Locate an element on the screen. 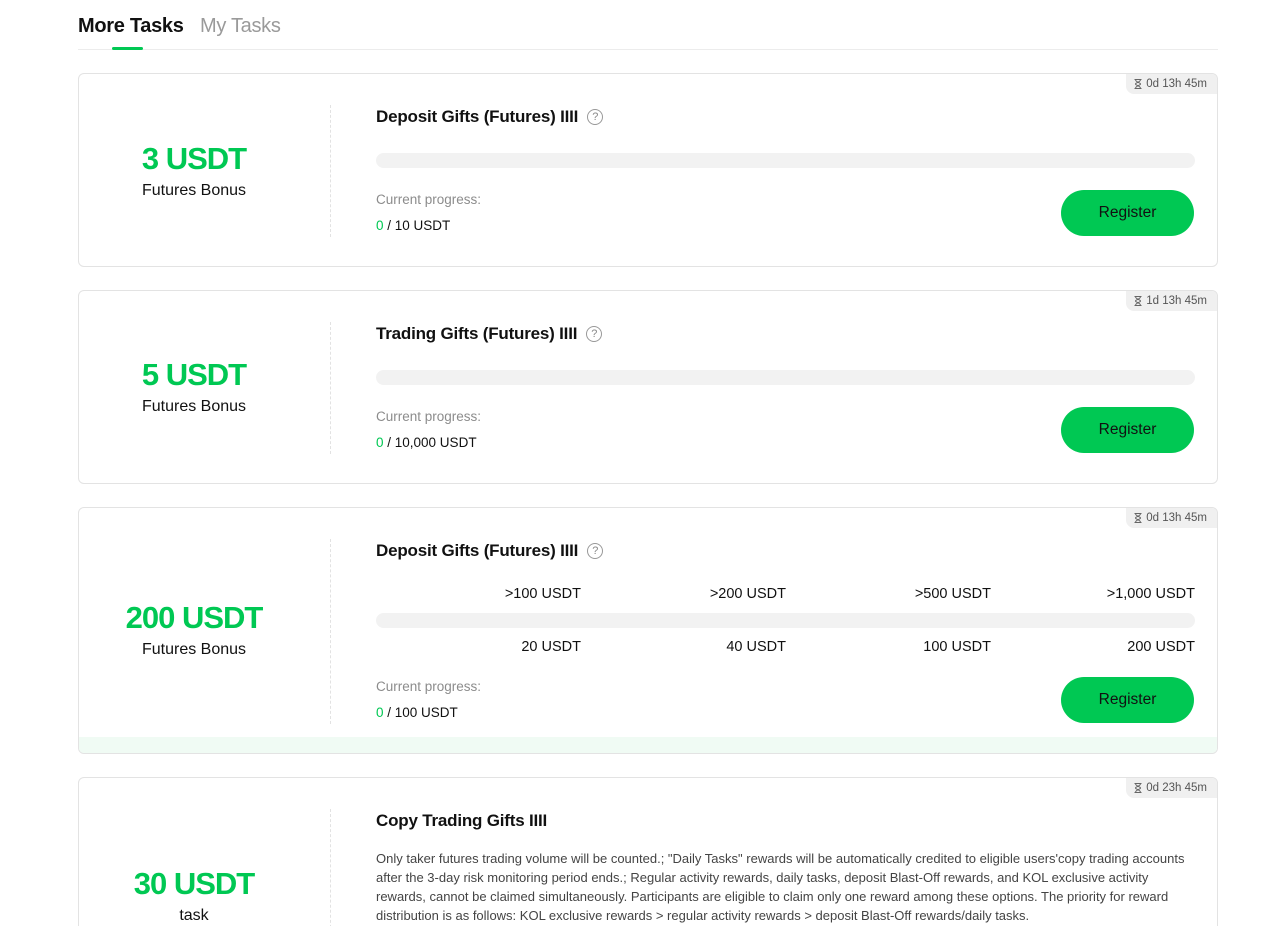  reward-amount: 200 USDT is located at coordinates (194, 617).